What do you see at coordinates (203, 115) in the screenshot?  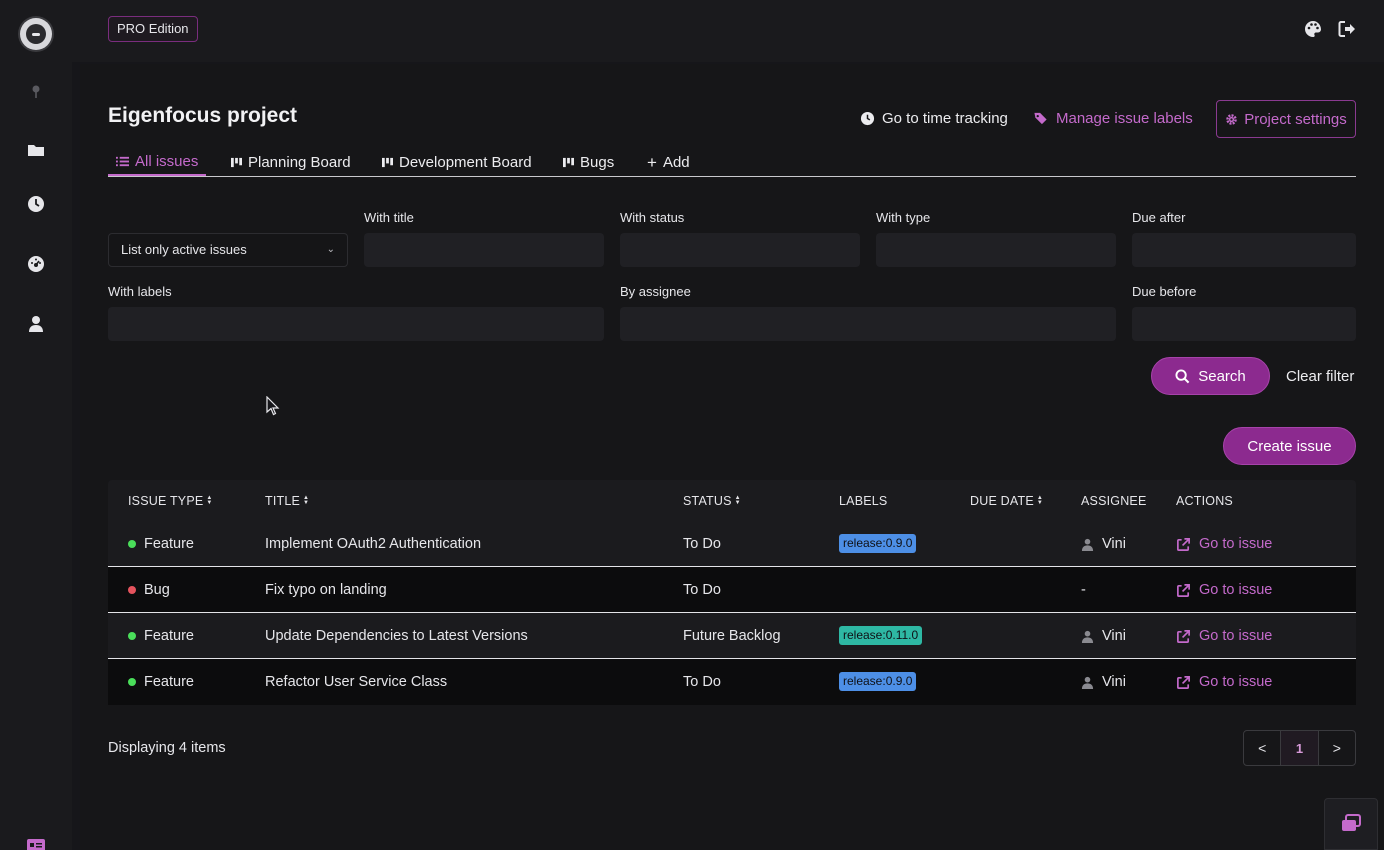 I see `page-title: Eigenfocus project` at bounding box center [203, 115].